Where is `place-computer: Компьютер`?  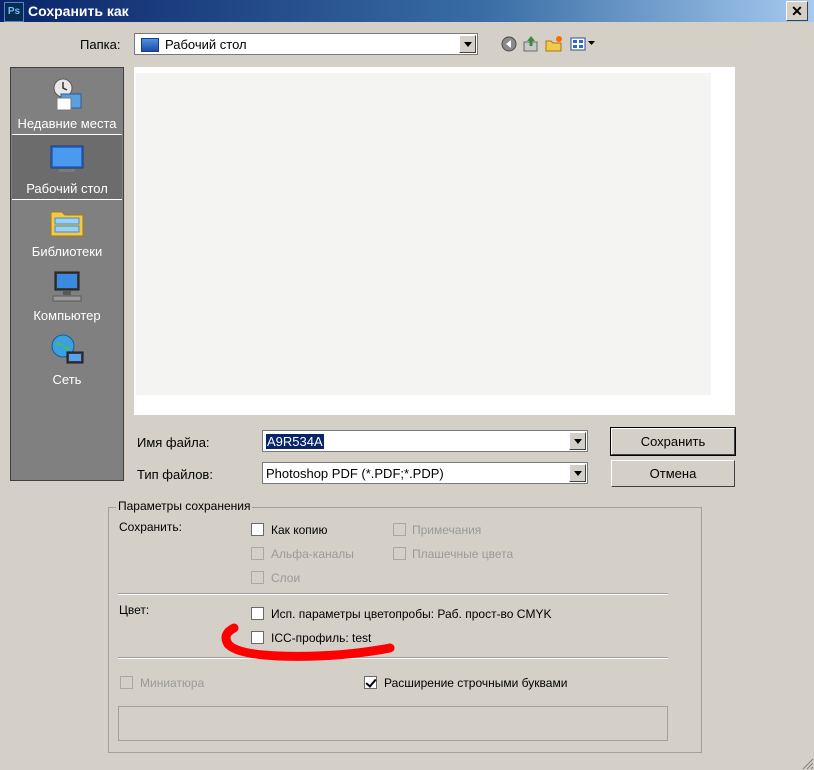 place-computer: Компьютер is located at coordinates (67, 294).